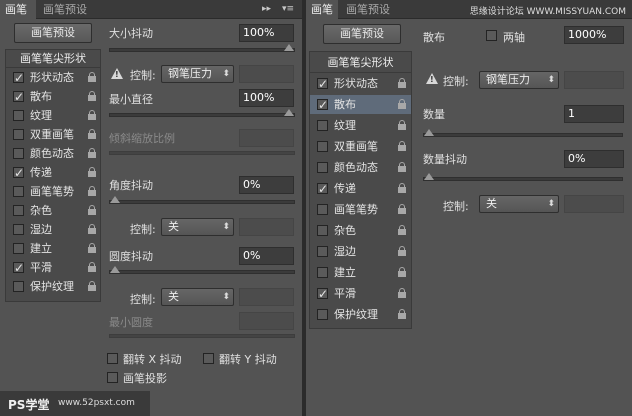 The height and width of the screenshot is (416, 632). I want to click on count-control-select: 关 ⬍, so click(519, 204).